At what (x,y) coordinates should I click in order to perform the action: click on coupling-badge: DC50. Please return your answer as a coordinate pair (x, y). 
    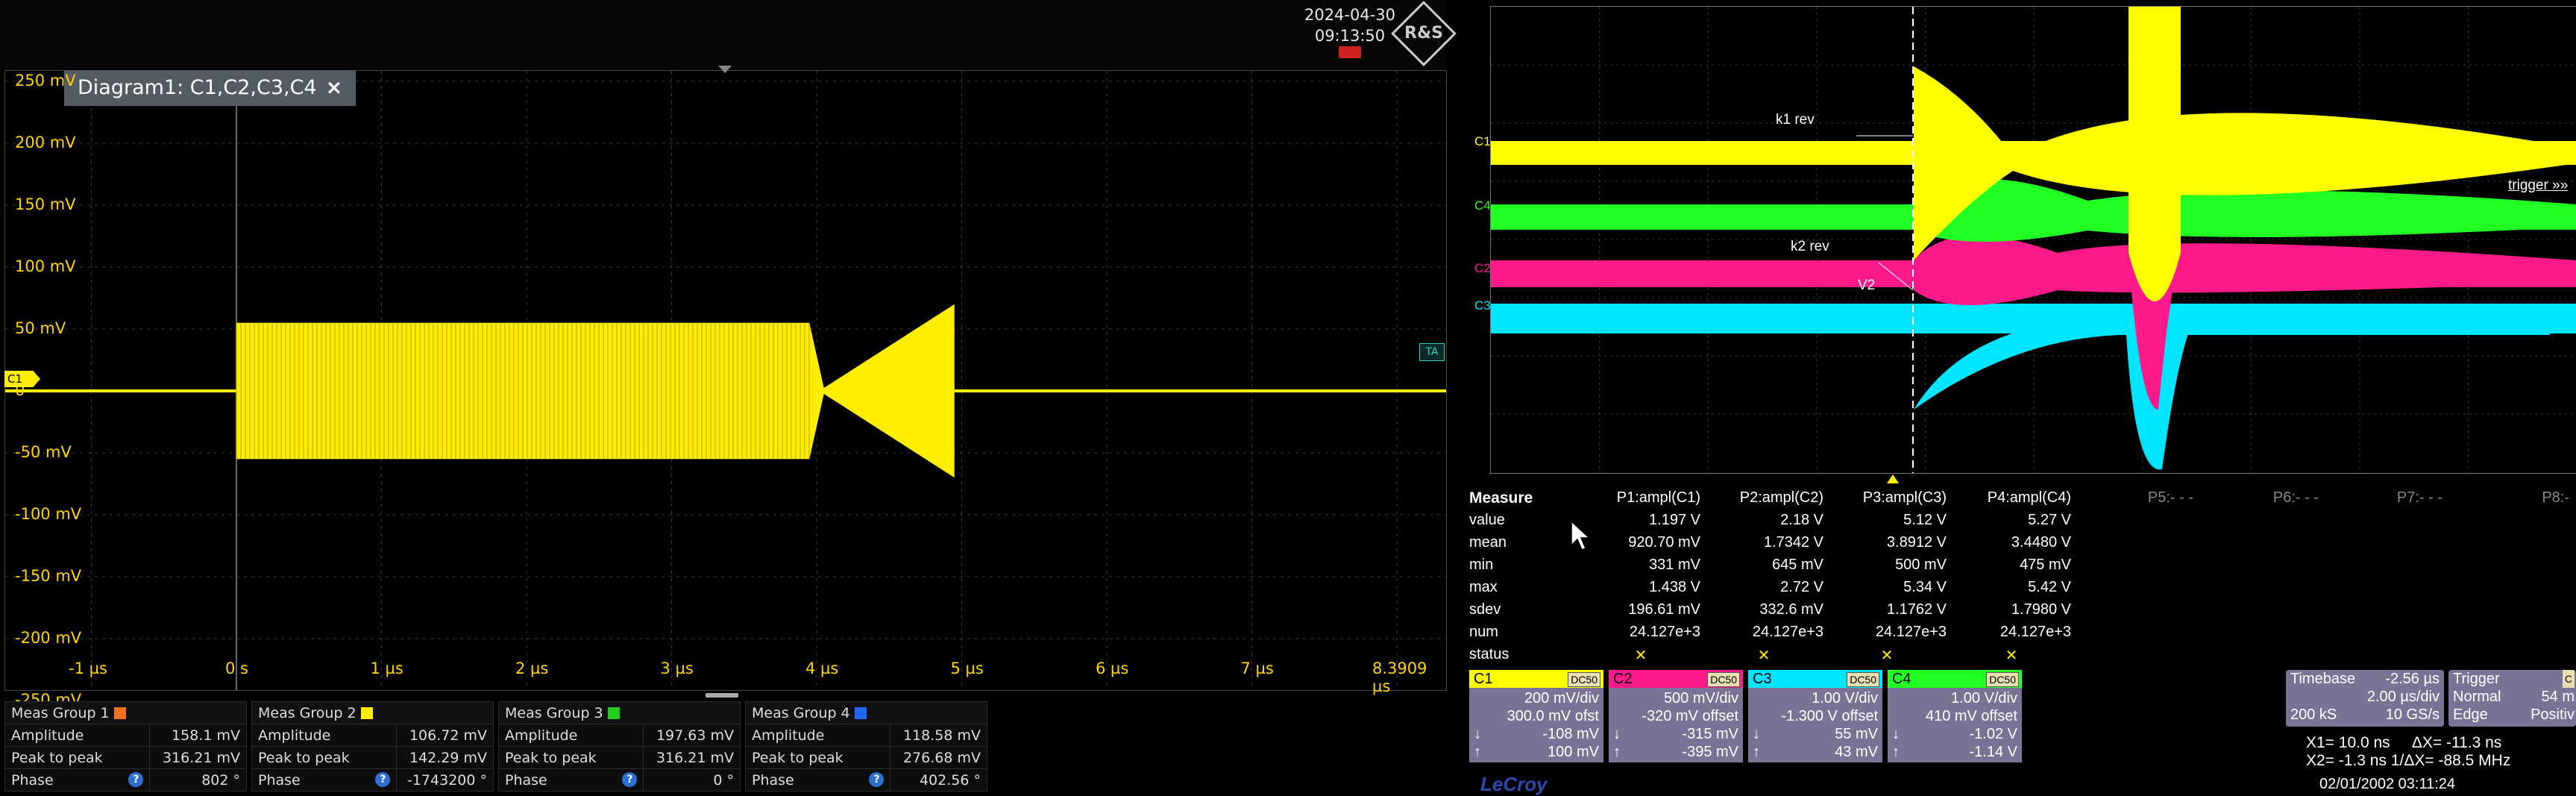
    Looking at the image, I should click on (1584, 679).